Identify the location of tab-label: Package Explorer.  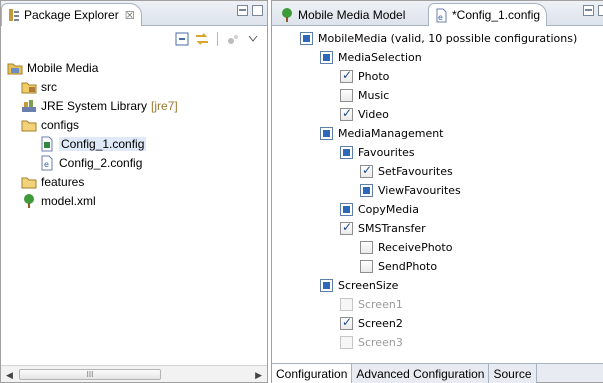
(71, 15).